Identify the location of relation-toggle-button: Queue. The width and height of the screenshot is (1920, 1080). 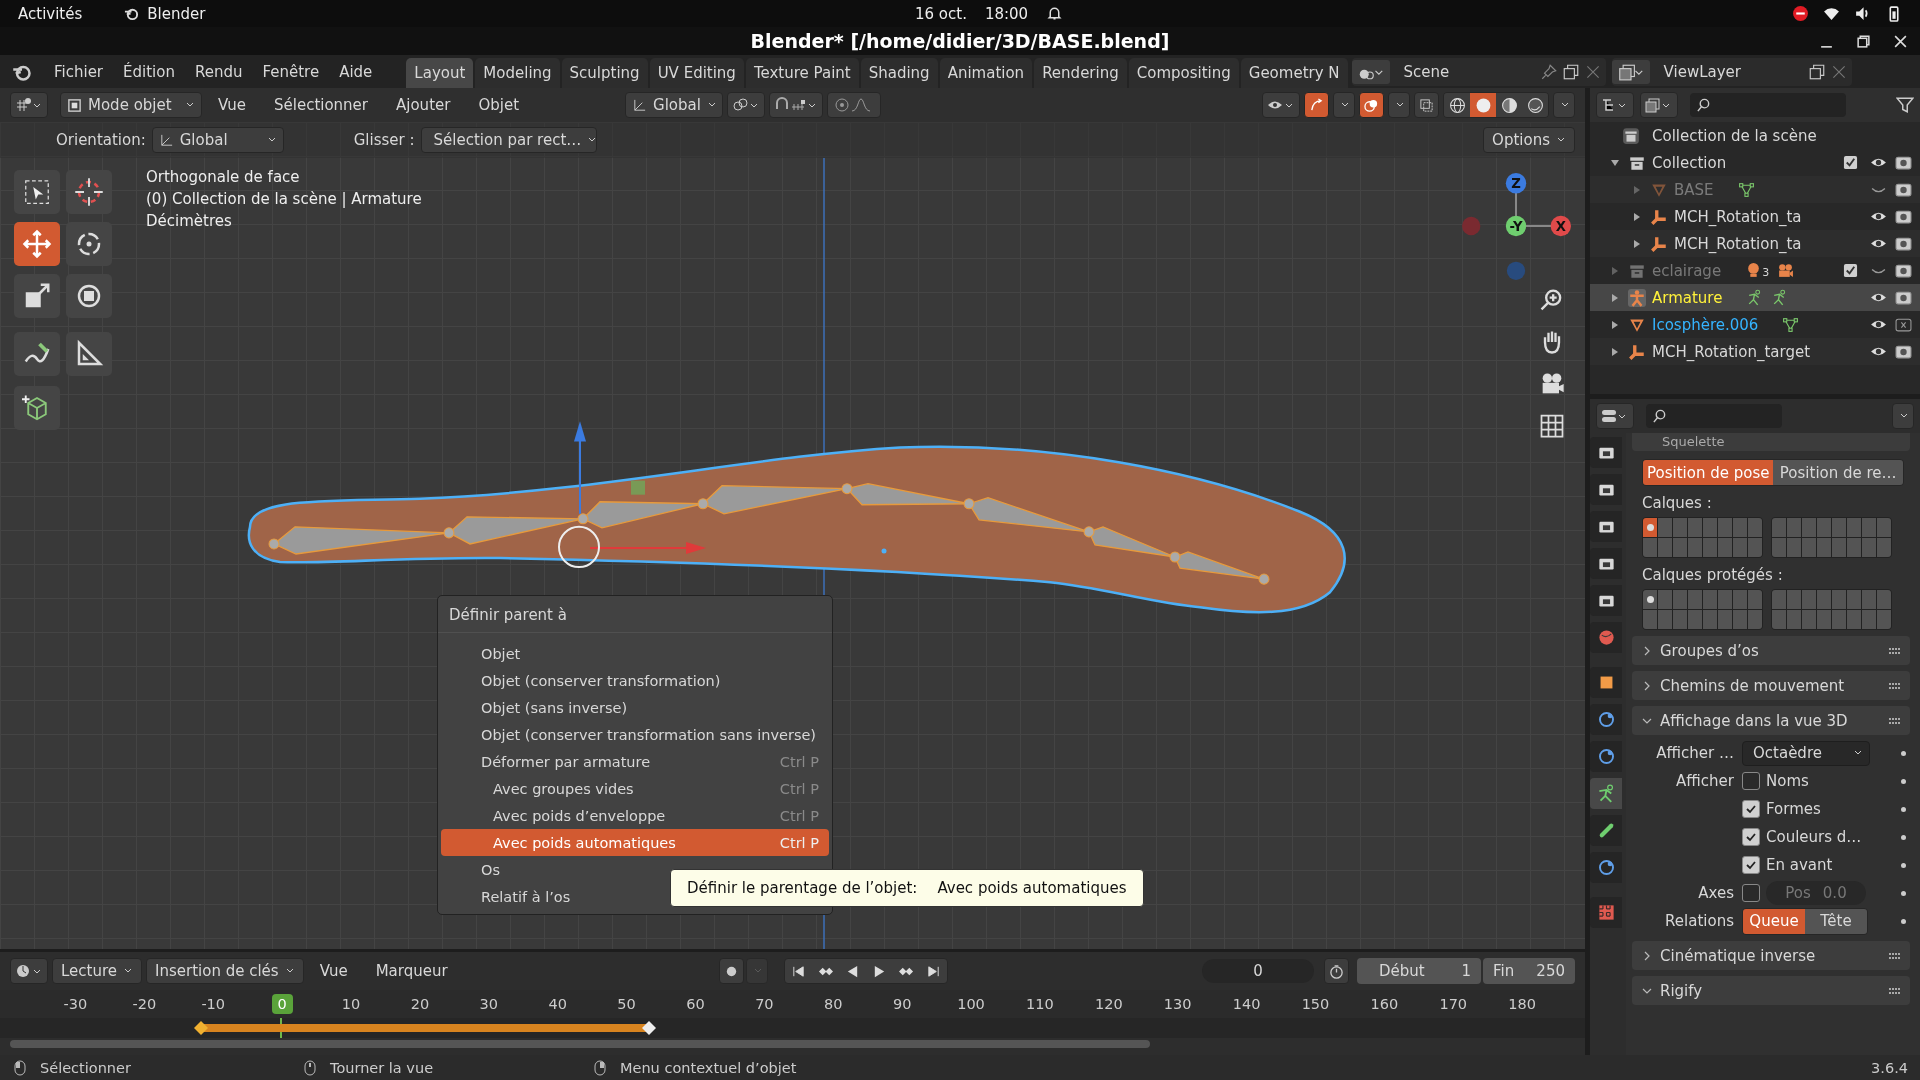
(1774, 921).